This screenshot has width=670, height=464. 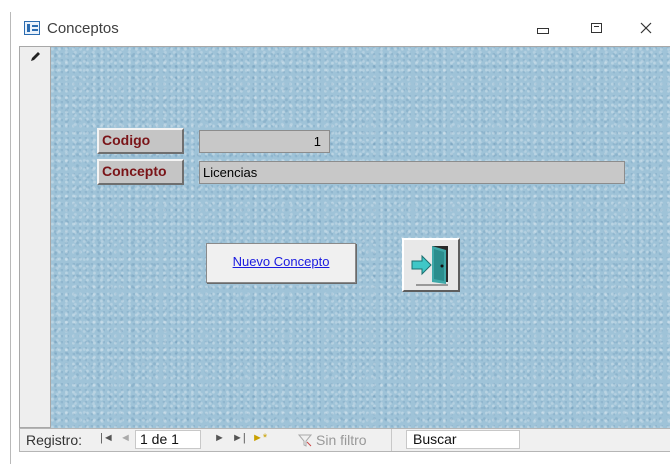 I want to click on nuevo-concepto-button: Nuevo Concepto, so click(x=281, y=263).